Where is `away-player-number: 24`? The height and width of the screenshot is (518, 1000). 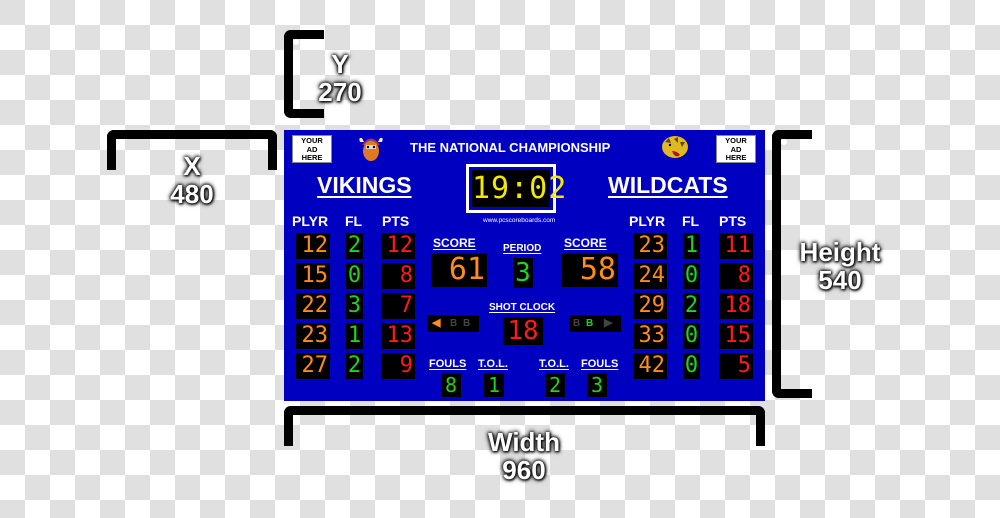 away-player-number: 24 is located at coordinates (650, 276).